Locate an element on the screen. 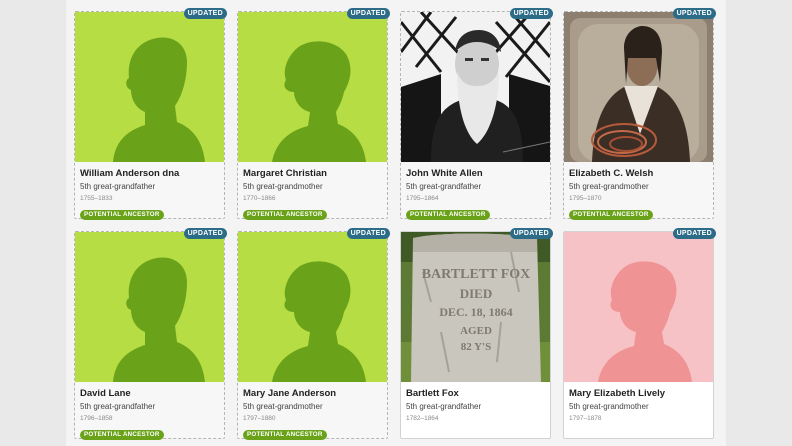 This screenshot has width=792, height=446. ancestor-name: Elizabeth C. Welsh is located at coordinates (611, 173).